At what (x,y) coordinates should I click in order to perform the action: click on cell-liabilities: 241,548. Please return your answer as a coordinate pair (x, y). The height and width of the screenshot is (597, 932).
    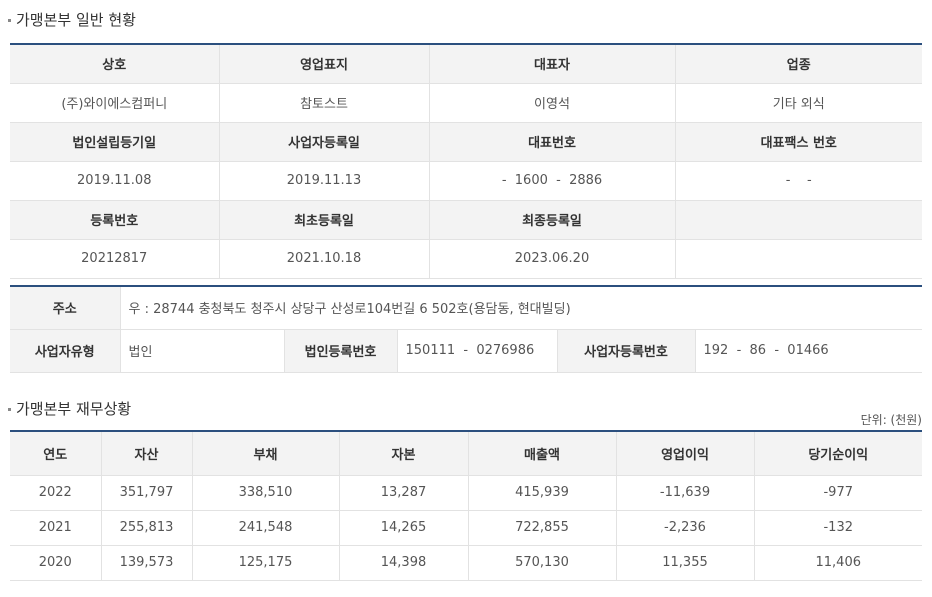
    Looking at the image, I should click on (265, 528).